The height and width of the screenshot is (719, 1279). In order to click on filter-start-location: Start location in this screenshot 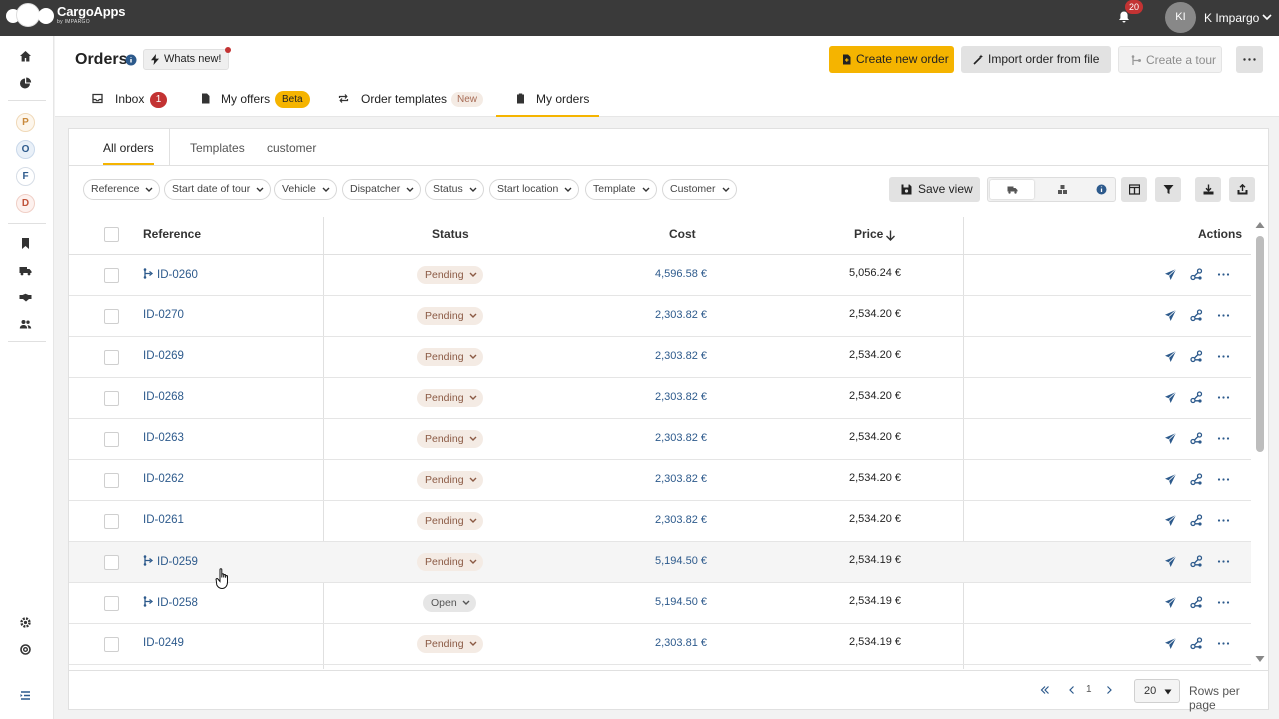, I will do `click(534, 189)`.